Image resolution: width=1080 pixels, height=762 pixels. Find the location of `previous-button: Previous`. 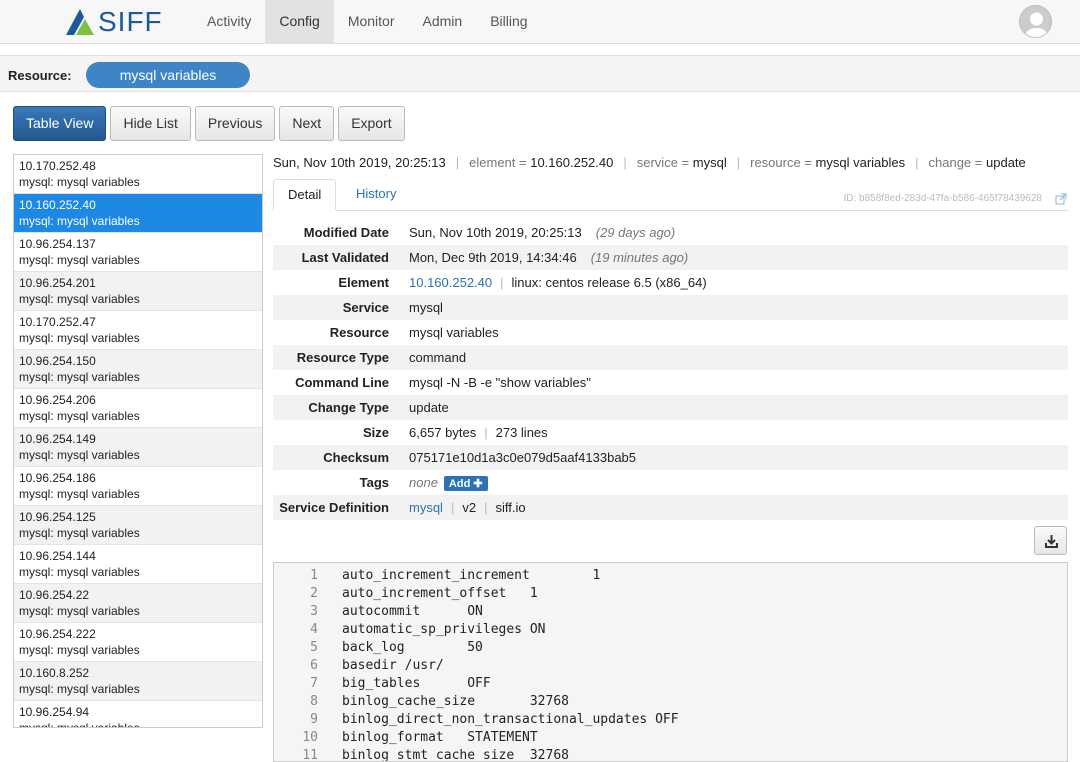

previous-button: Previous is located at coordinates (235, 123).